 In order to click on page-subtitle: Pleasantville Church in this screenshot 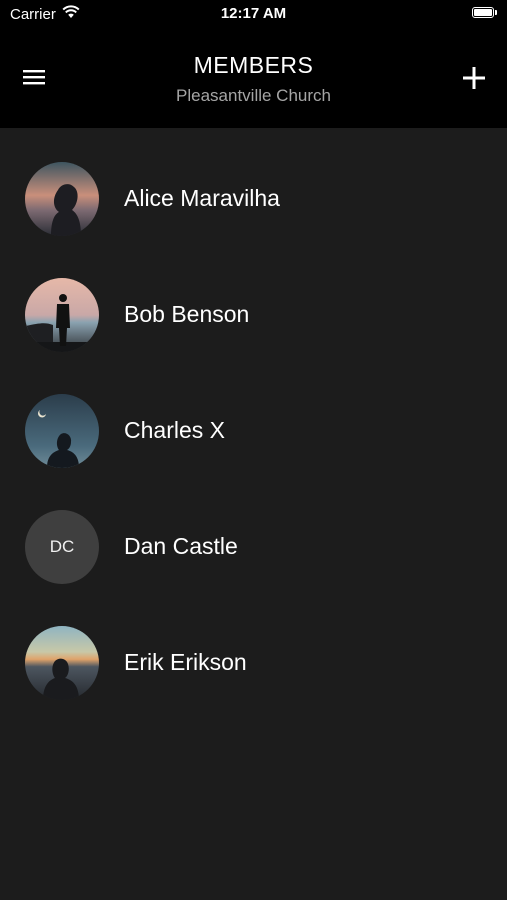, I will do `click(253, 95)`.